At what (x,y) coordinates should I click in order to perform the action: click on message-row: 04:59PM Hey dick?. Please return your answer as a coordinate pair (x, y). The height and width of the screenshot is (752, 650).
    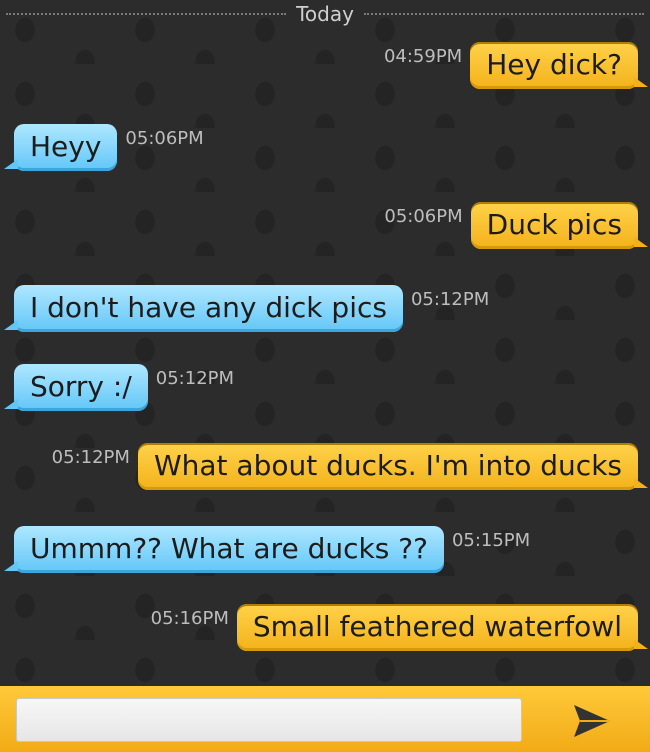
    Looking at the image, I should click on (515, 65).